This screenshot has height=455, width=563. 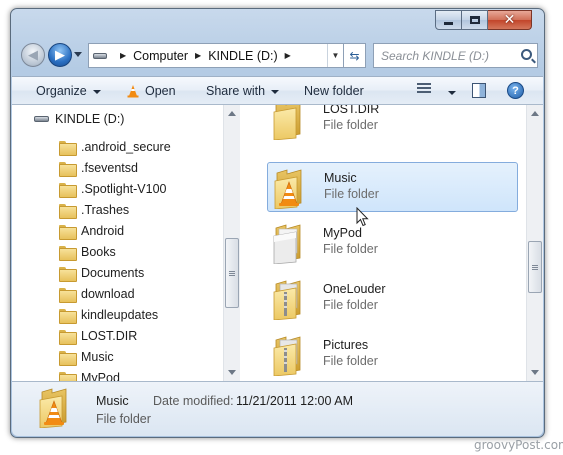 I want to click on nav-item-download: download, so click(x=97, y=294).